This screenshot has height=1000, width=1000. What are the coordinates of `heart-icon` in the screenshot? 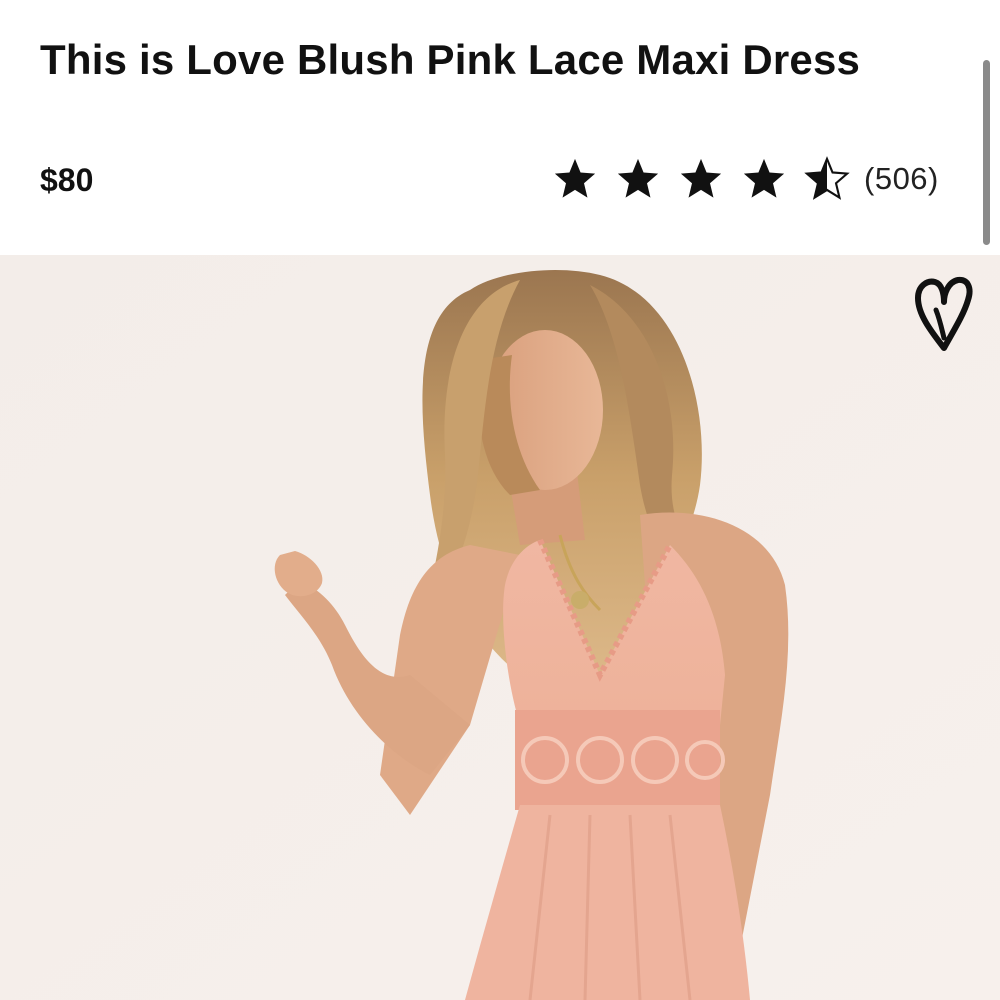 It's located at (944, 313).